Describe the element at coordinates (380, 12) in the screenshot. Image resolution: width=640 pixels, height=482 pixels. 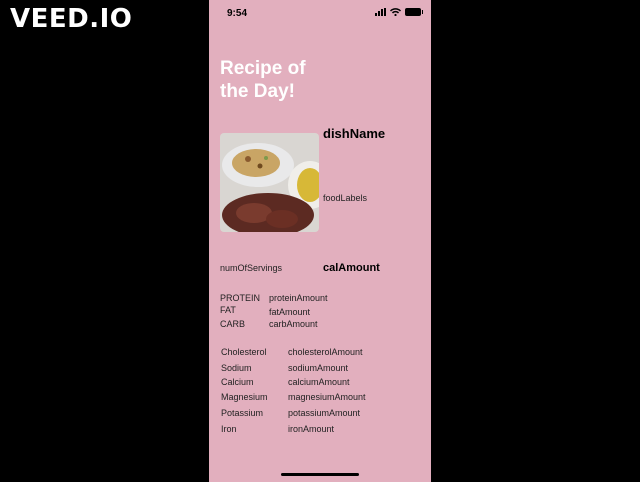
I see `signal-icon` at that location.